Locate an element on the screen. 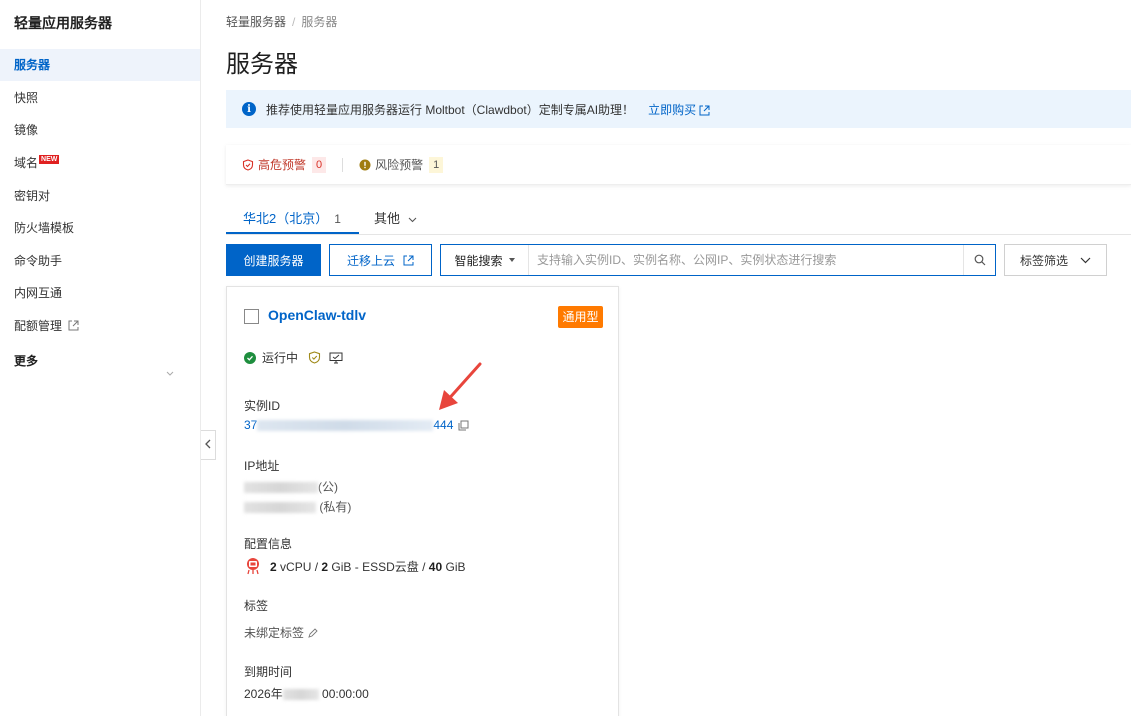 This screenshot has height=716, width=1131. page-title: 服务器 is located at coordinates (262, 64).